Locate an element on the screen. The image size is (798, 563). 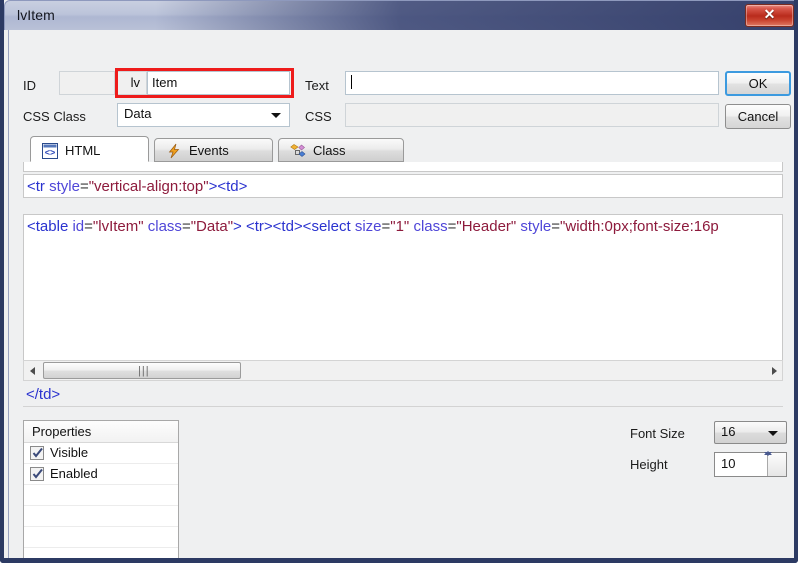
code-token: ><td> is located at coordinates (228, 186).